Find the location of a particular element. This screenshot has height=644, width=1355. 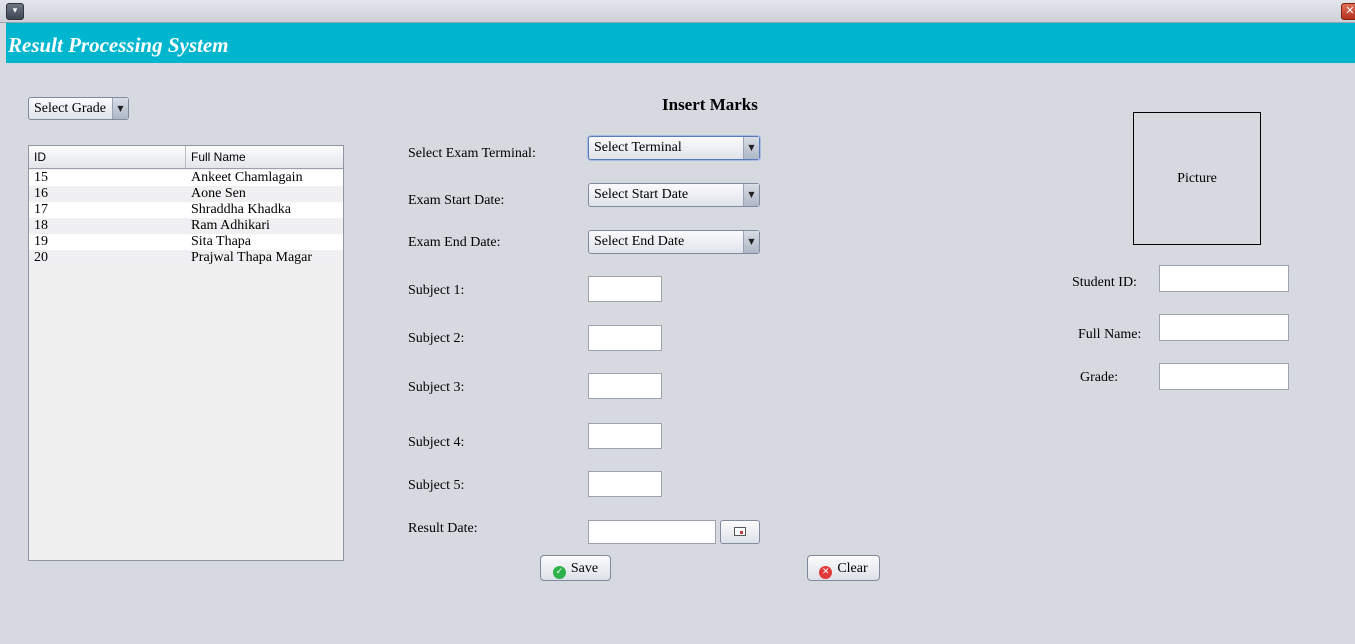

grade-select-value: Select Grade is located at coordinates (70, 108).